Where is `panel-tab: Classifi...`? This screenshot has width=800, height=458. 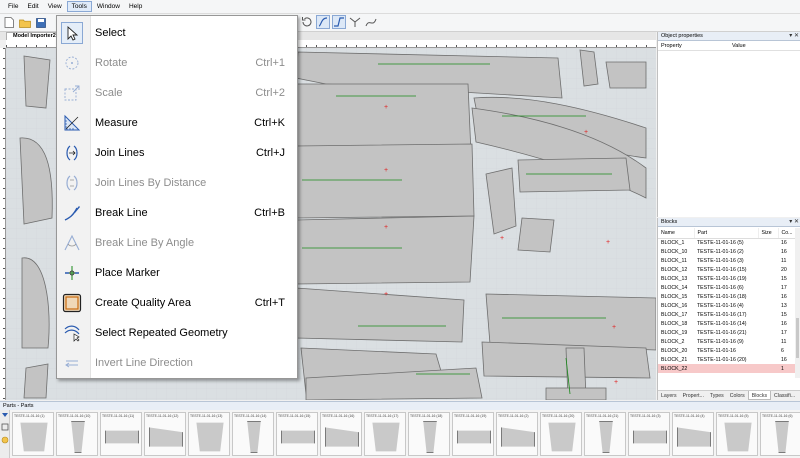 panel-tab: Classifi... is located at coordinates (784, 395).